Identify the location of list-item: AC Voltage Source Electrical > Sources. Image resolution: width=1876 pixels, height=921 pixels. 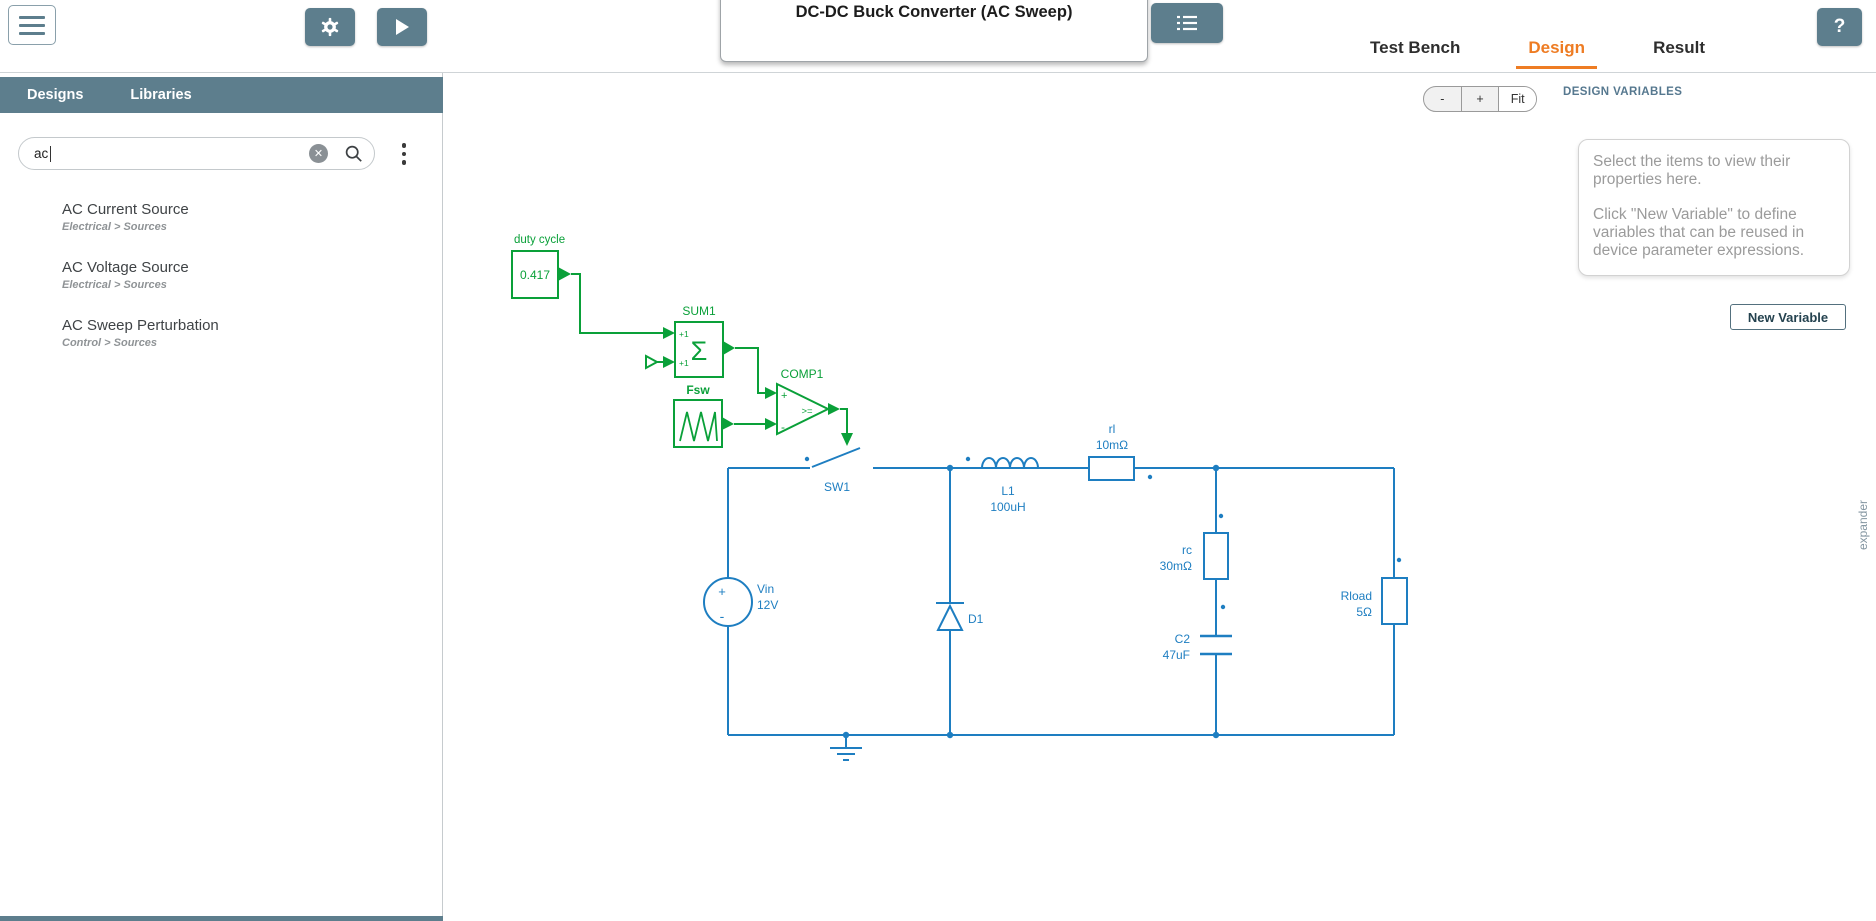
(140, 275).